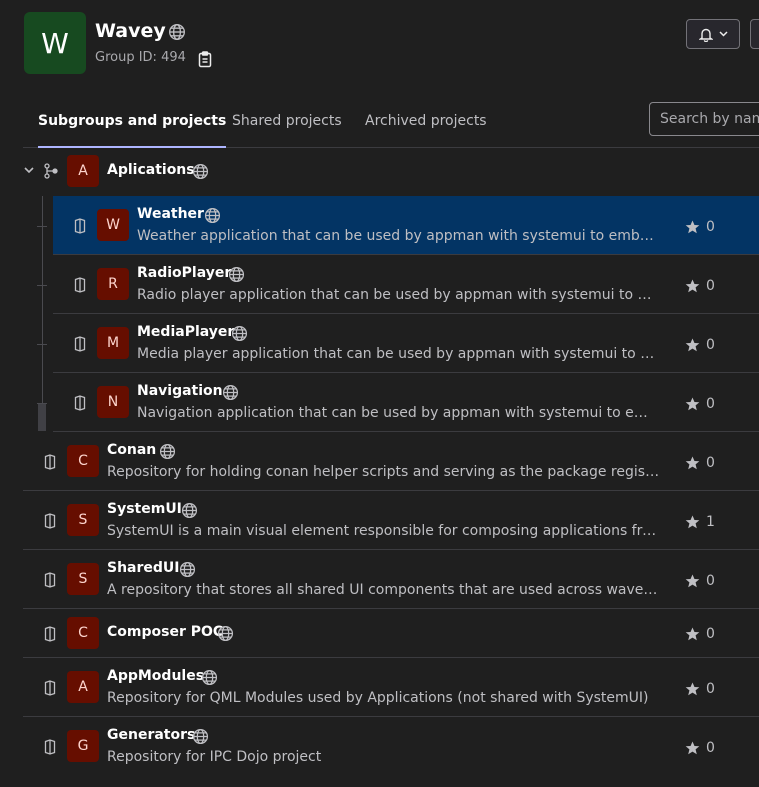 Image resolution: width=759 pixels, height=787 pixels. I want to click on avatar: C, so click(83, 633).